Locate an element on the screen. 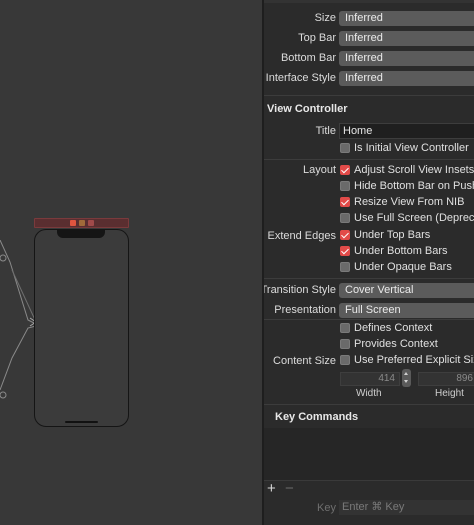 Image resolution: width=474 pixels, height=525 pixels. use-full-screen-label: Use Full Screen (Deprecated) is located at coordinates (414, 218).